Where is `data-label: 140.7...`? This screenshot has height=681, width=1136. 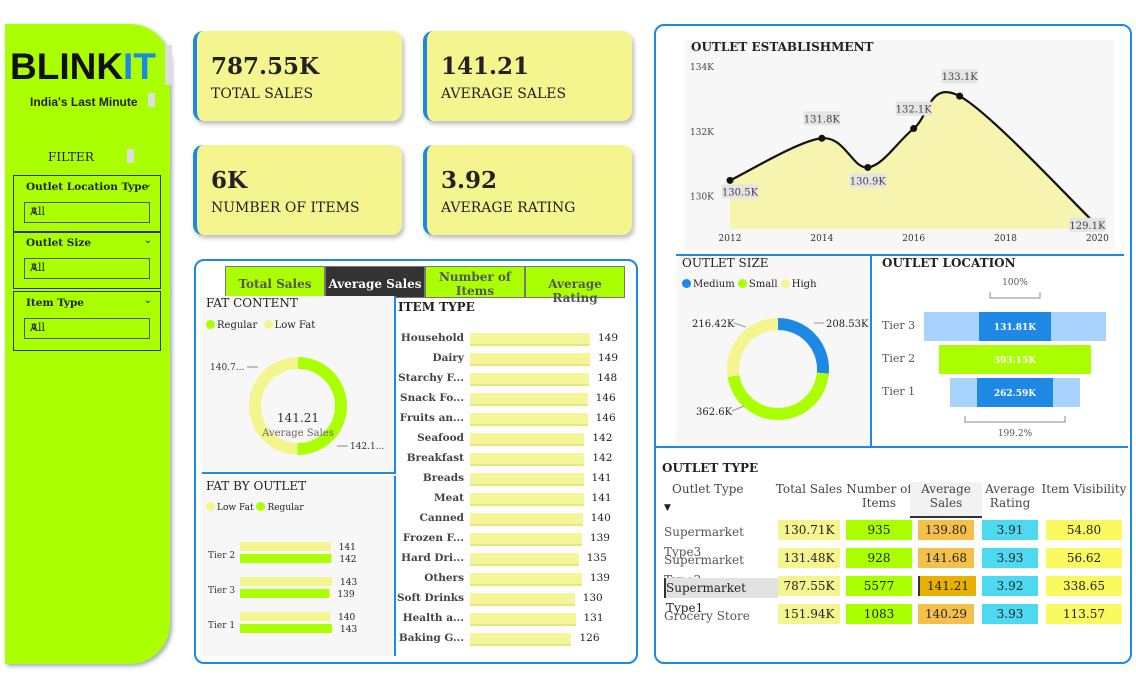
data-label: 140.7... is located at coordinates (227, 368).